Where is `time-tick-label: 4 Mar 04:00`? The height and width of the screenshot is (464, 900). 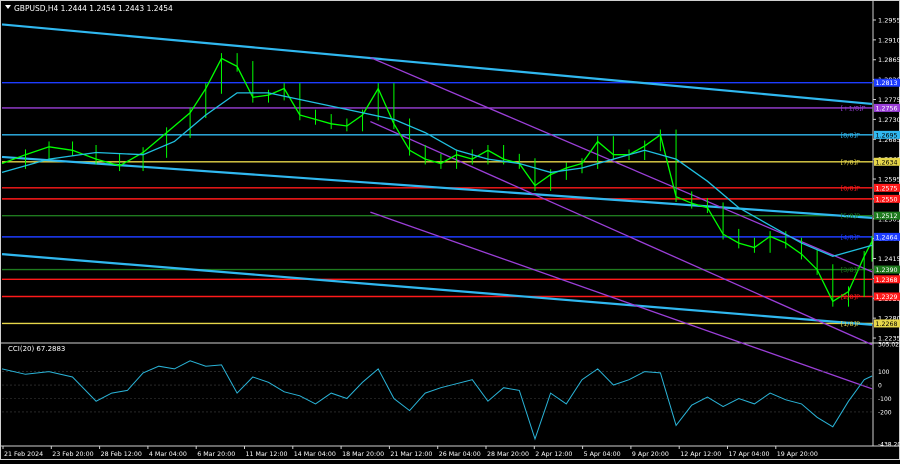
time-tick-label: 4 Mar 04:00 is located at coordinates (168, 454).